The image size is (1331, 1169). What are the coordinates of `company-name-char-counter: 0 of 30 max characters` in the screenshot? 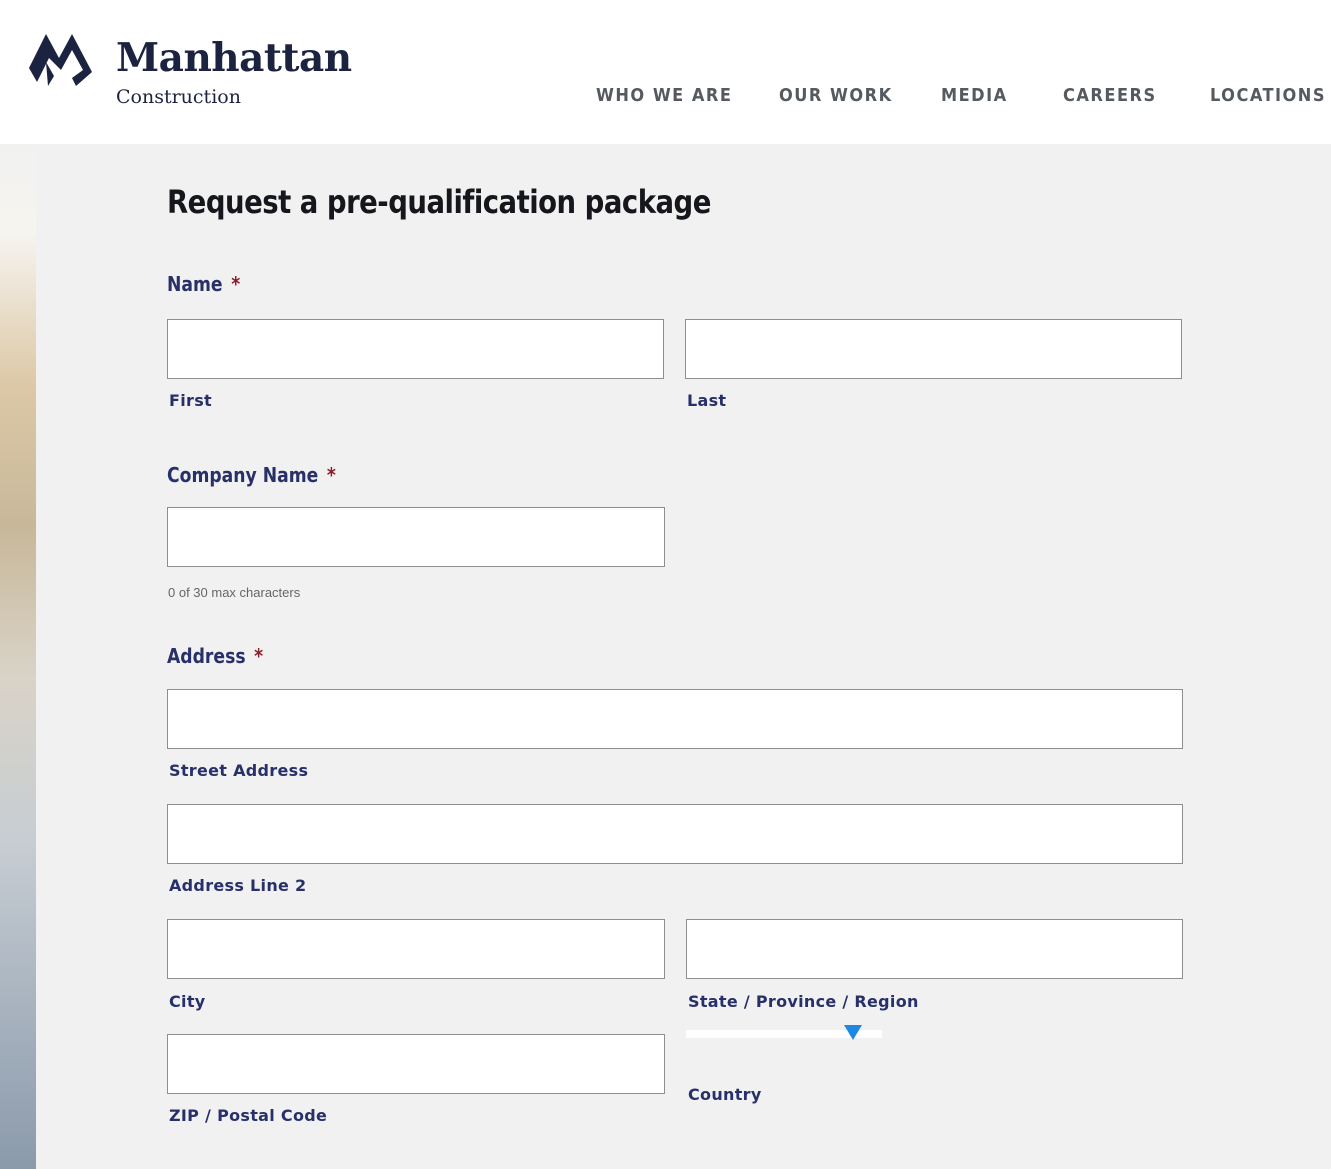 It's located at (234, 592).